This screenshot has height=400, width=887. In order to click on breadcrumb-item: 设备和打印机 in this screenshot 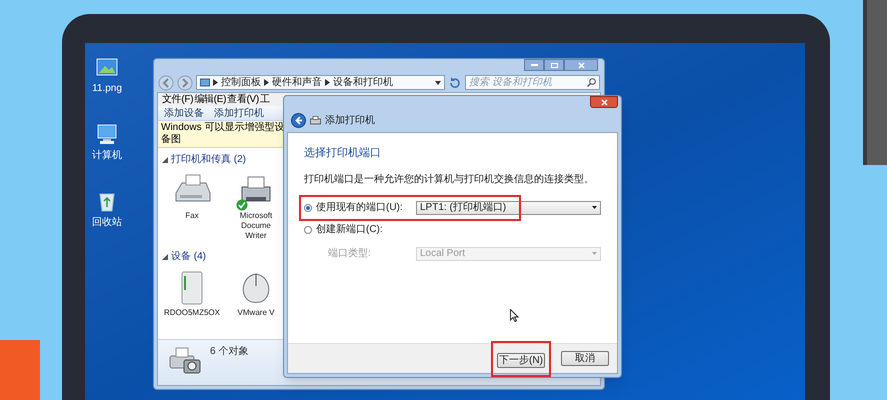, I will do `click(363, 82)`.